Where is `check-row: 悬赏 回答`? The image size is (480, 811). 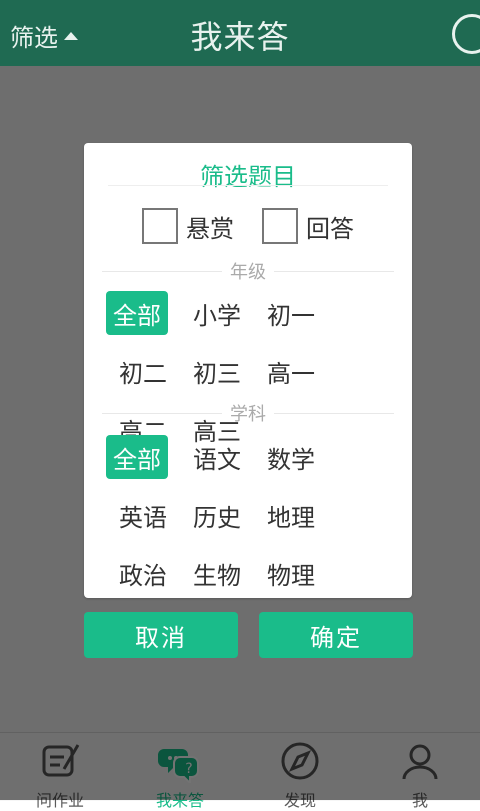
check-row: 悬赏 回答 is located at coordinates (248, 226).